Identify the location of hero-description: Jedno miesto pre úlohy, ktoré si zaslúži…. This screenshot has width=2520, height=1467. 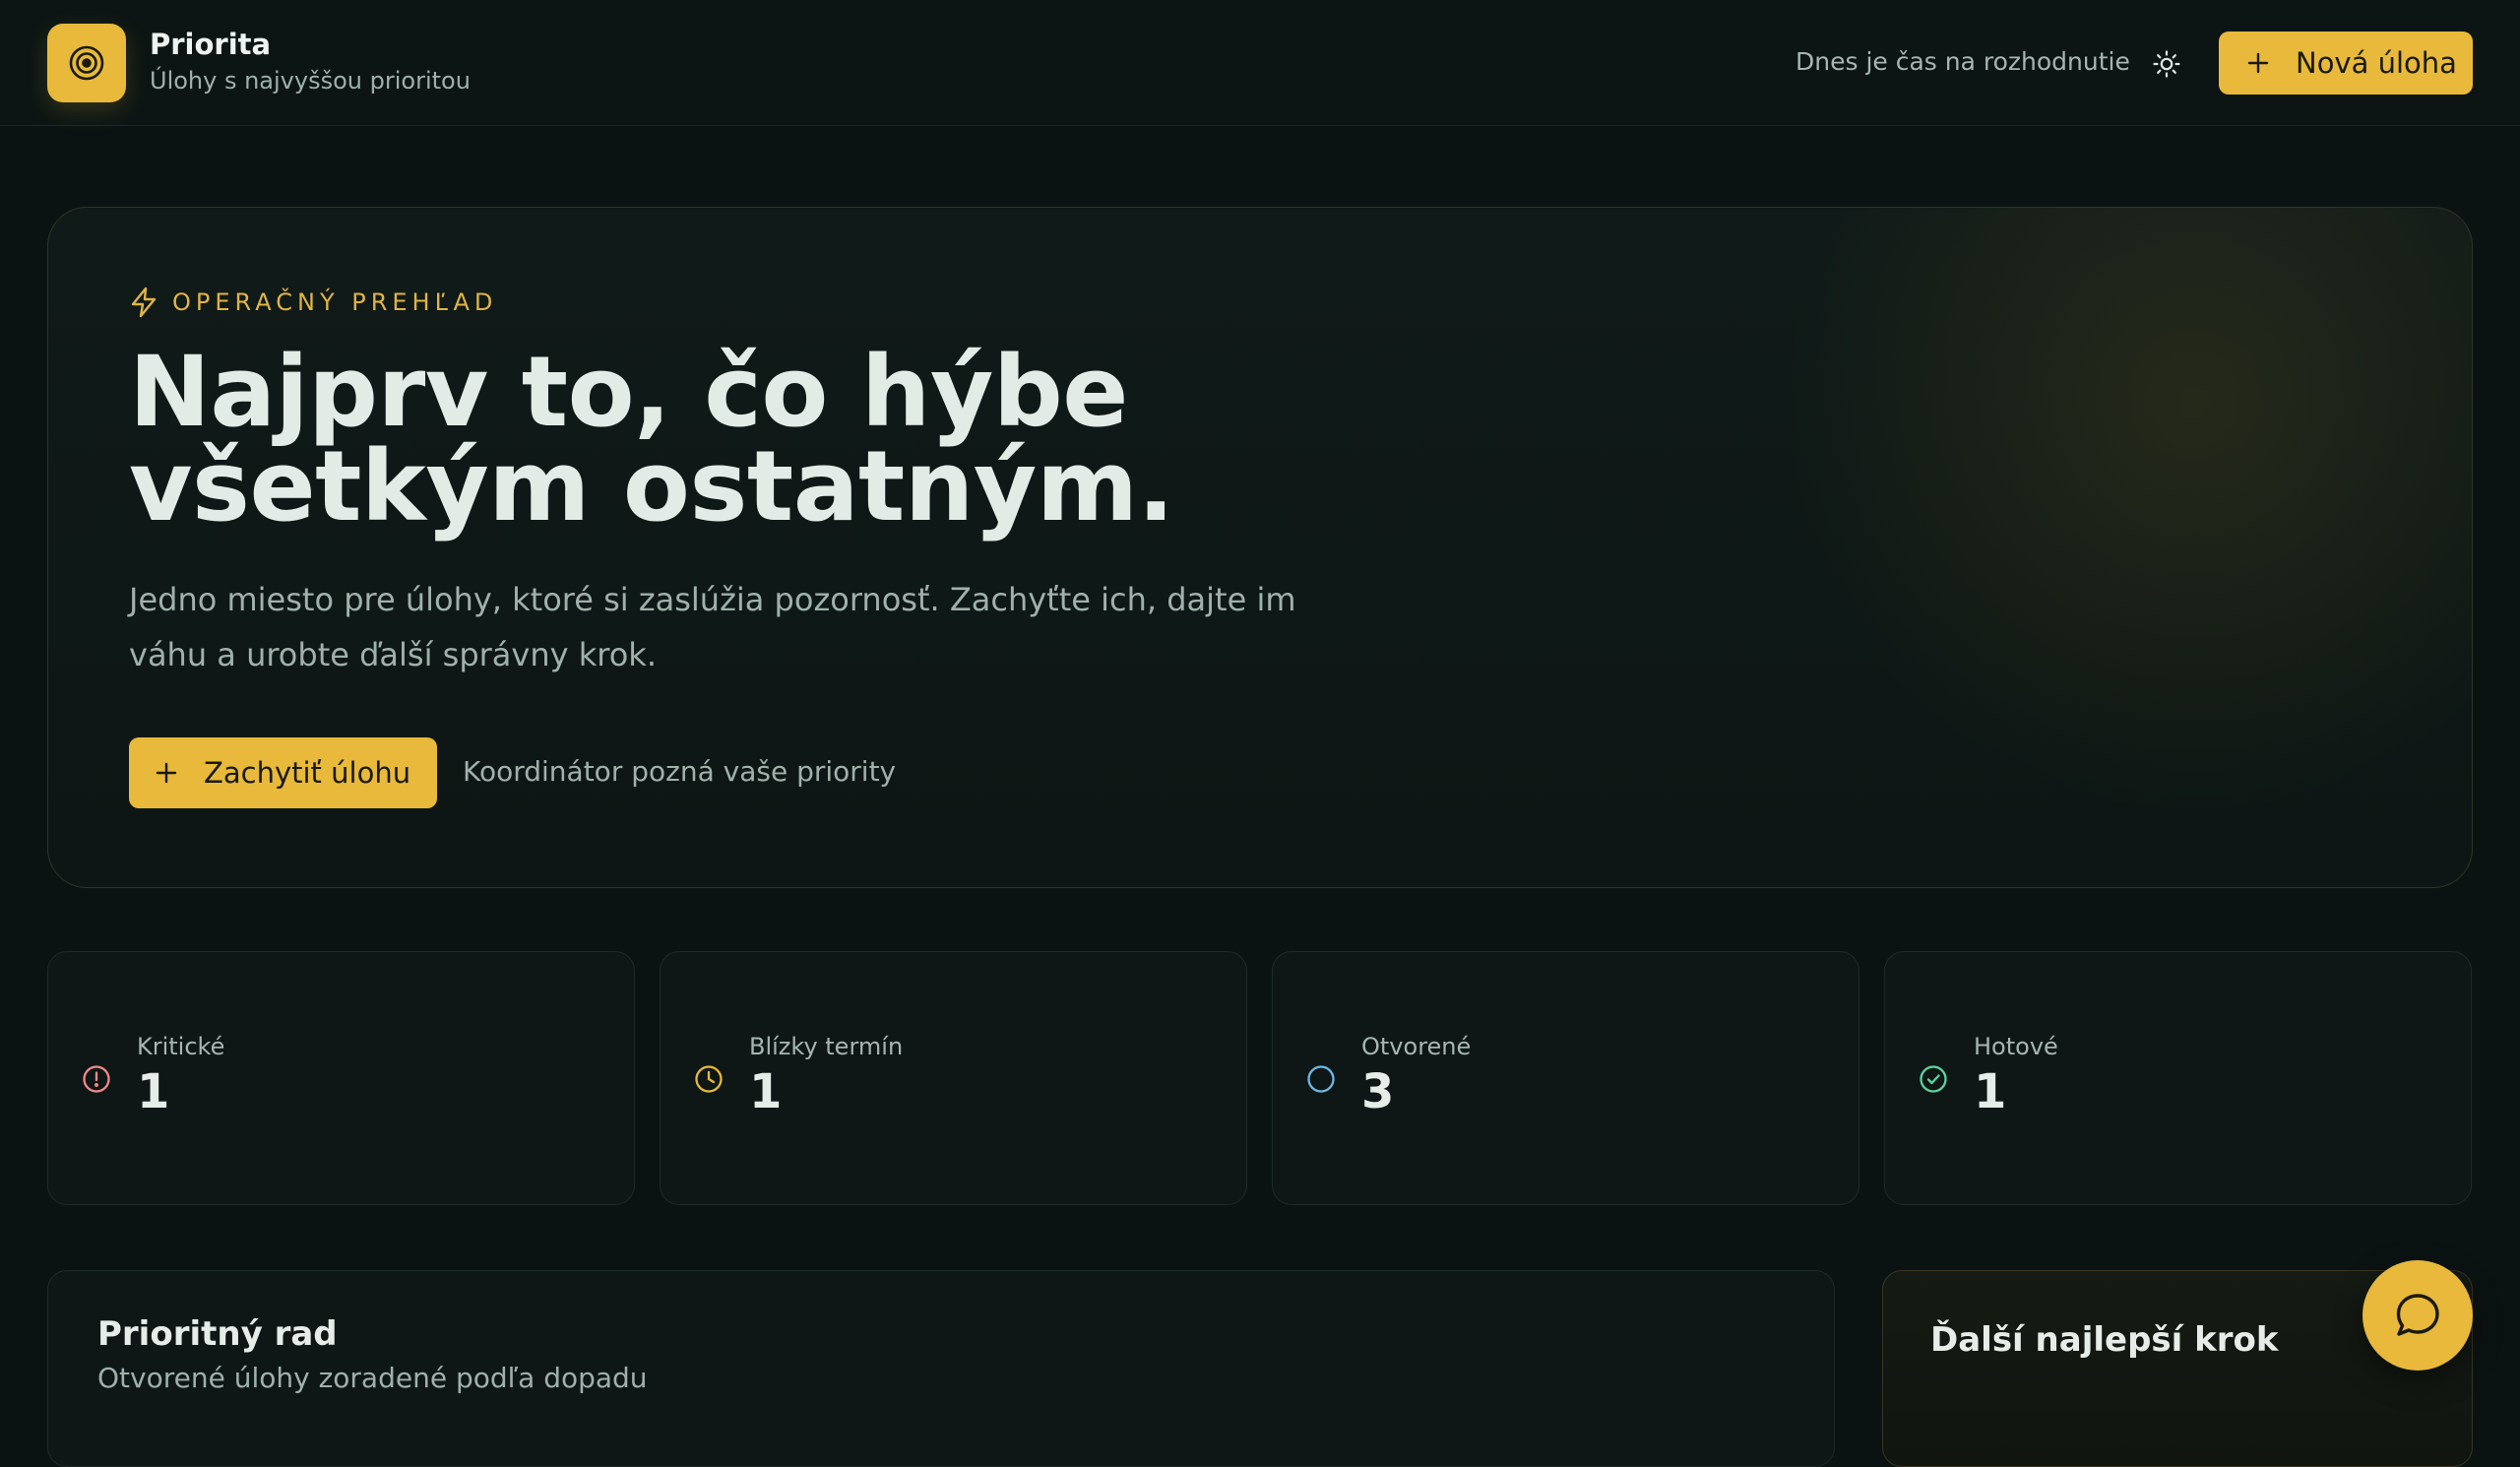
(712, 627).